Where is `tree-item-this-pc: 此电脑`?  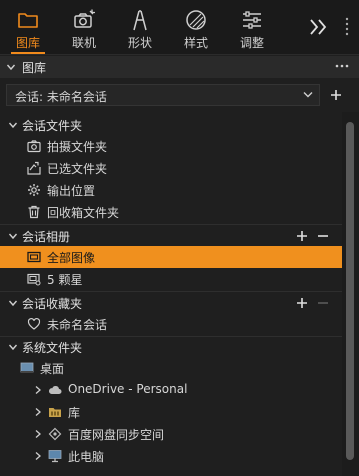 tree-item-this-pc: 此电脑 is located at coordinates (171, 456).